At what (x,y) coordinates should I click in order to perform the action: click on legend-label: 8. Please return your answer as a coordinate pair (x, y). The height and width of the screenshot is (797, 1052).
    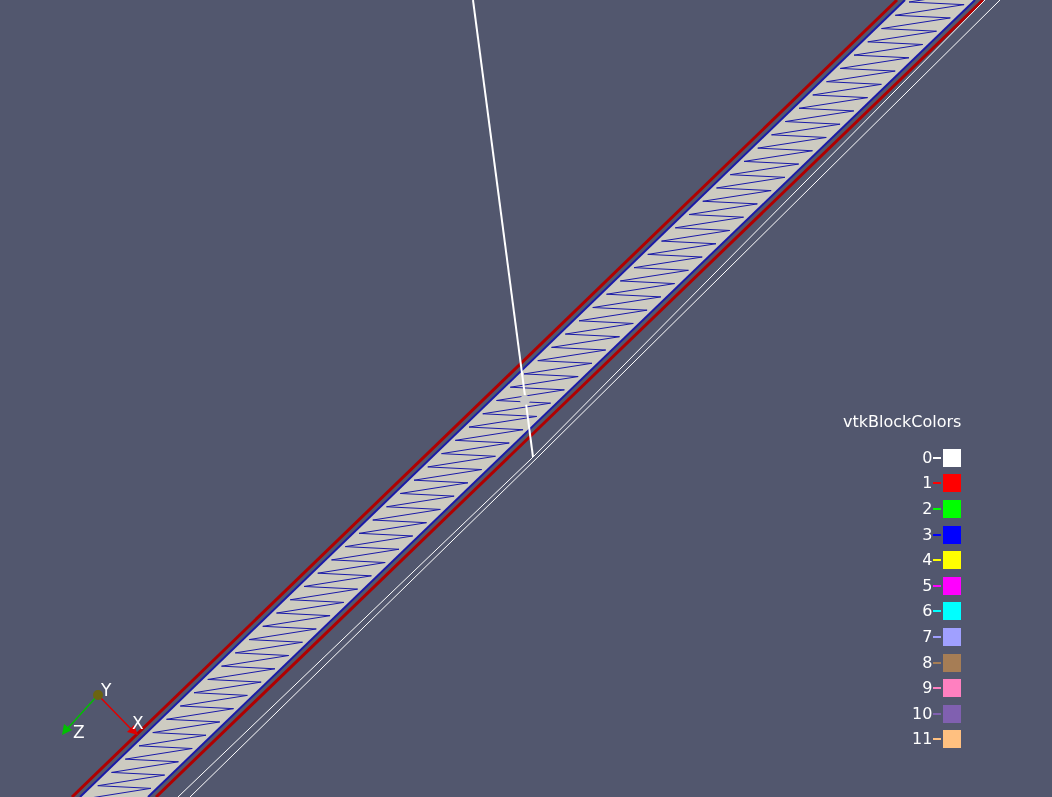
    Looking at the image, I should click on (927, 662).